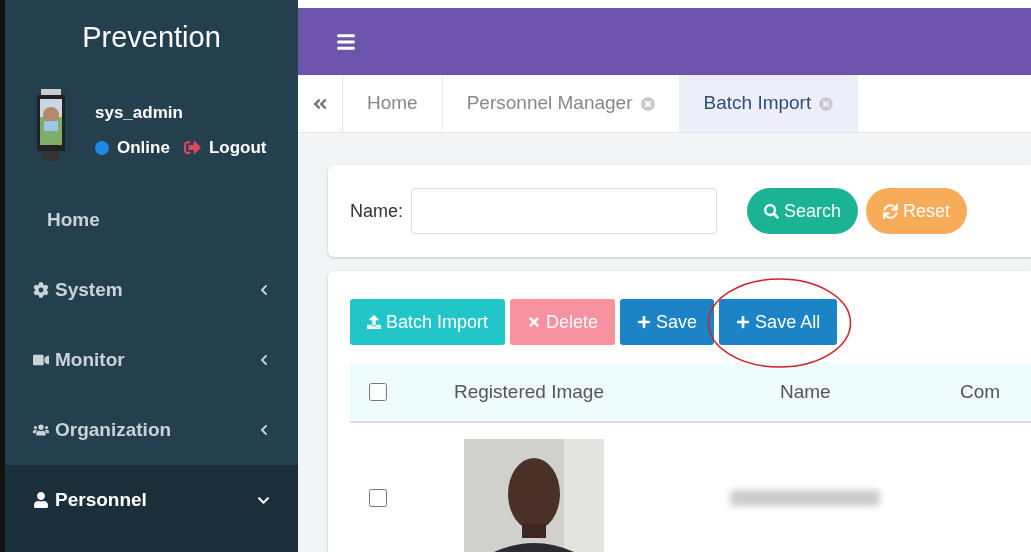  Describe the element at coordinates (771, 211) in the screenshot. I see `search-icon` at that location.